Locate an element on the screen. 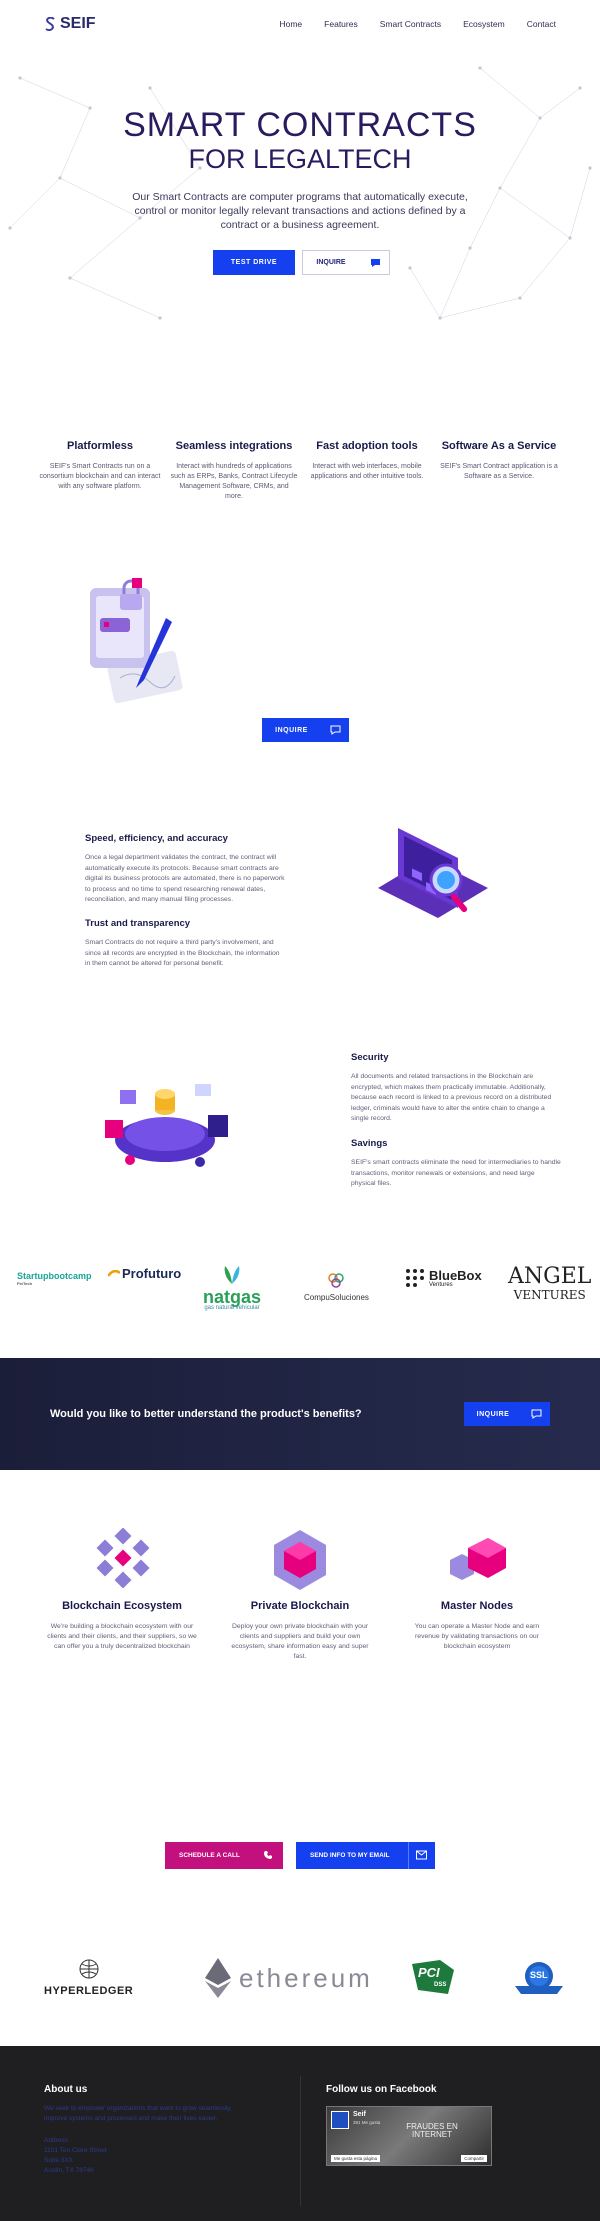 This screenshot has width=600, height=2221. ecosystem-title: Blockchain Ecosystem is located at coordinates (122, 1606).